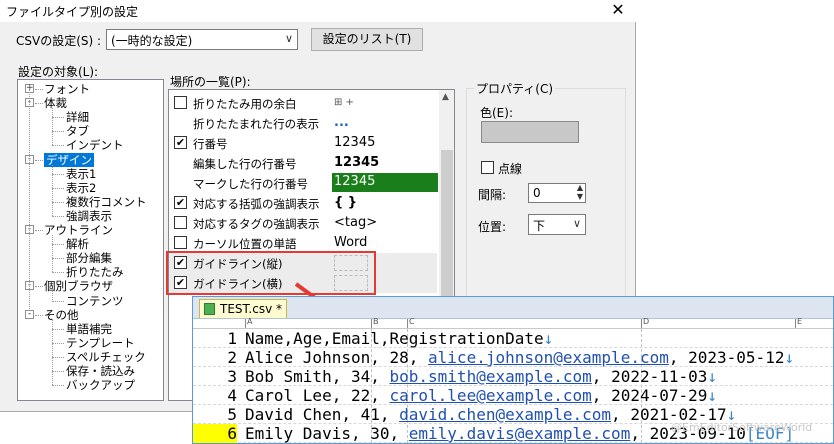  I want to click on line-number: 1, so click(232, 338).